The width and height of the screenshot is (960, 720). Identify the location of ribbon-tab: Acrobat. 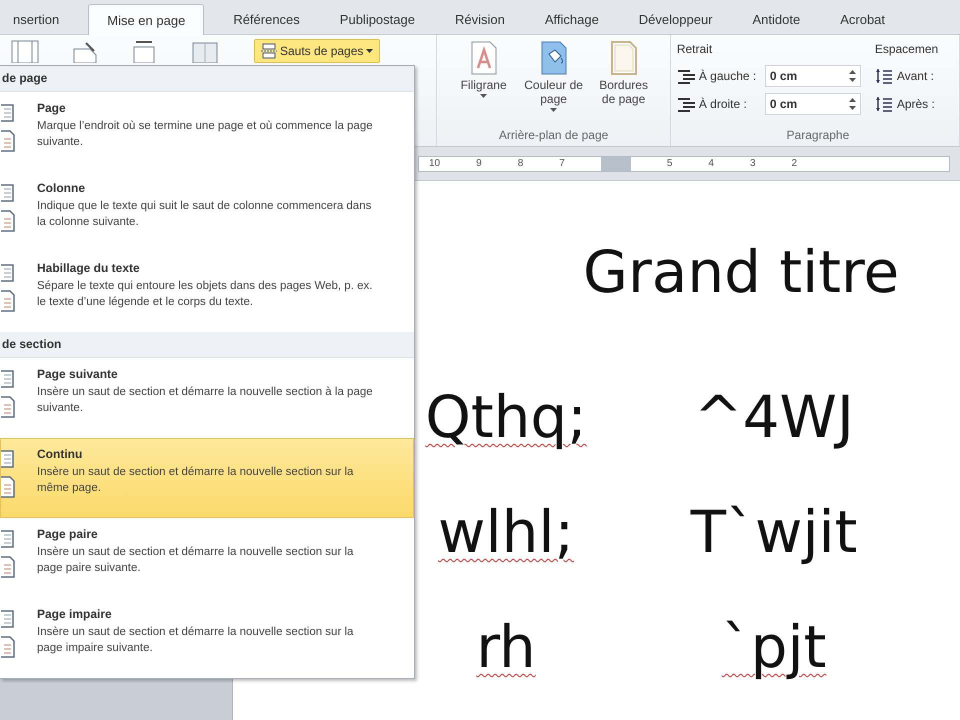
(862, 19).